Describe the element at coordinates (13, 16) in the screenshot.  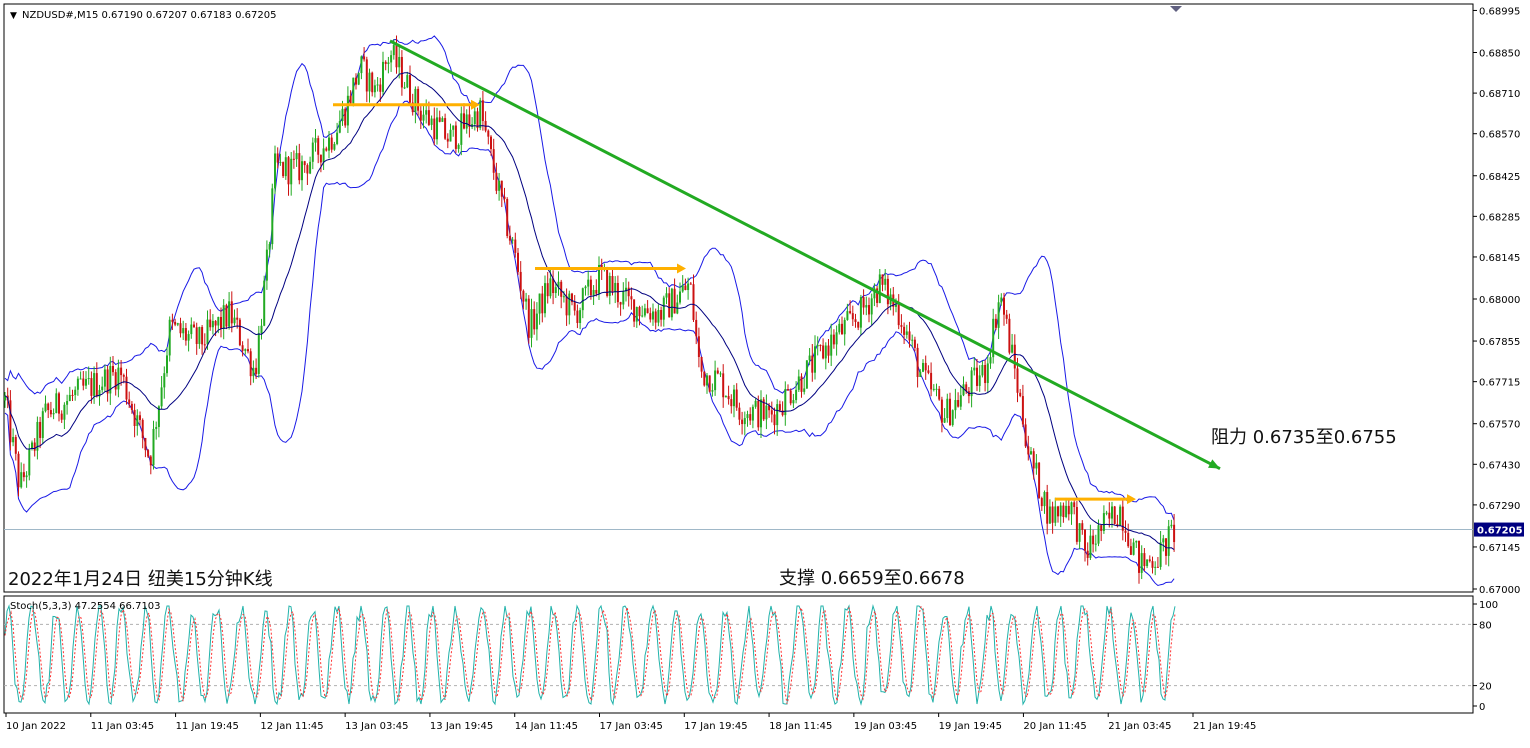
I see `header-collapse-triangle-icon: ▼` at that location.